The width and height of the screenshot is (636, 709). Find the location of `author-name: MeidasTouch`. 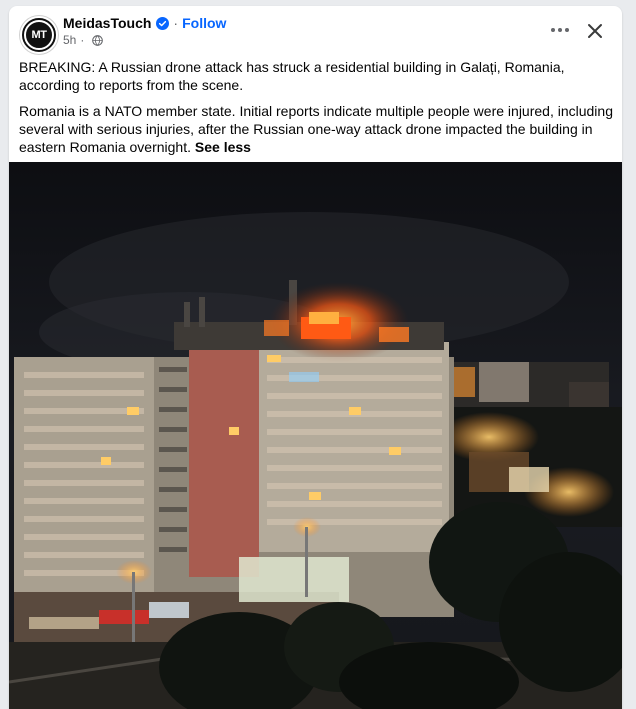

author-name: MeidasTouch is located at coordinates (107, 23).